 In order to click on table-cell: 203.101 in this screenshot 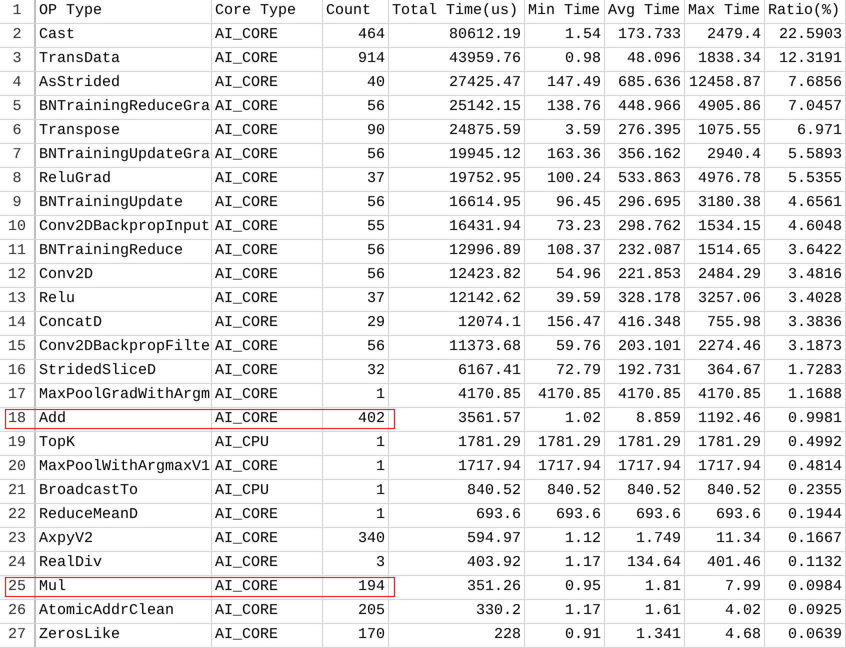, I will do `click(645, 347)`.